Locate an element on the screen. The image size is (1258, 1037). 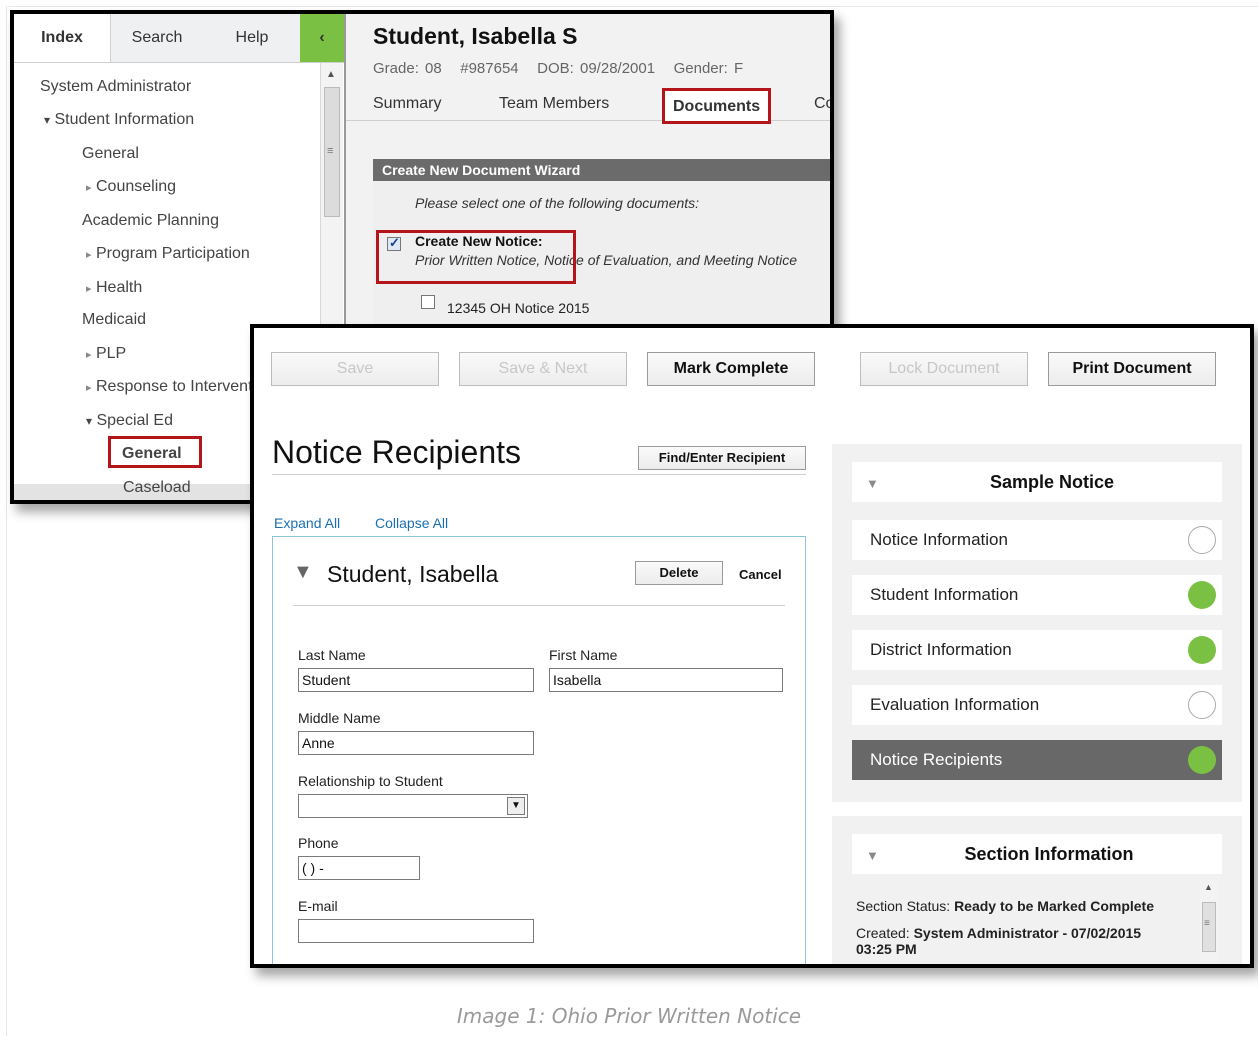
student-grade: Grade: 08 is located at coordinates (407, 68).